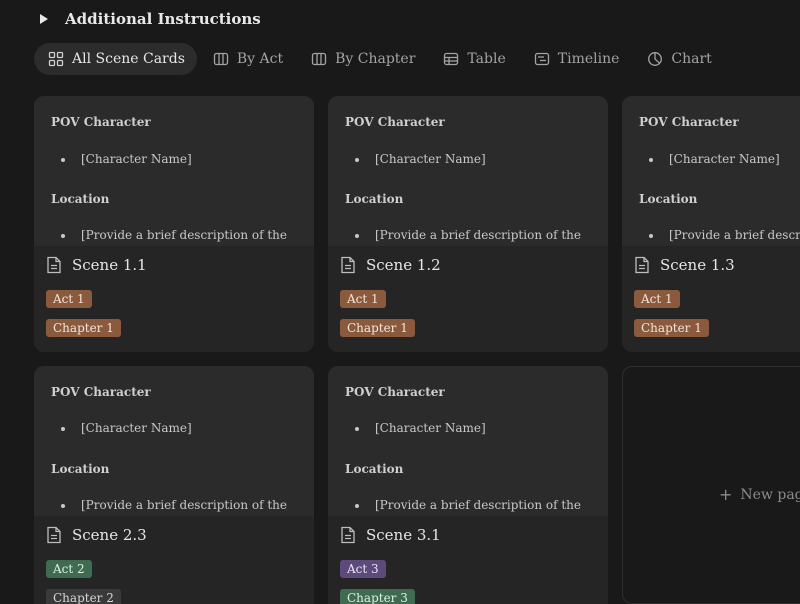 This screenshot has height=604, width=800. Describe the element at coordinates (174, 560) in the screenshot. I see `card-body: Scene 2.3 Act 2 Chapter 2` at that location.